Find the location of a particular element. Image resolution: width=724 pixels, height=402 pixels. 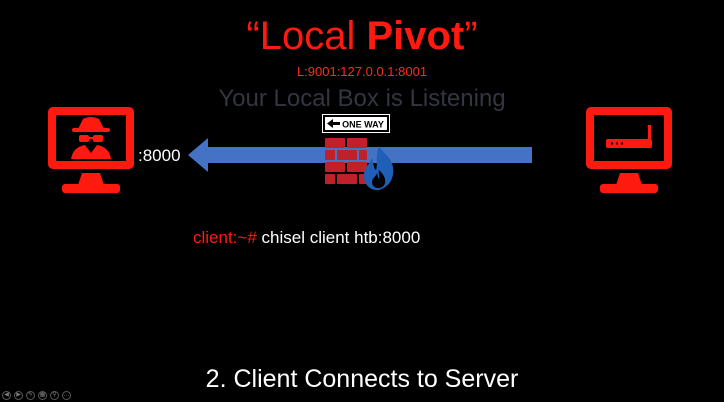

slide-subtitle: L:9001:127.0.0.1:8001 is located at coordinates (362, 71).